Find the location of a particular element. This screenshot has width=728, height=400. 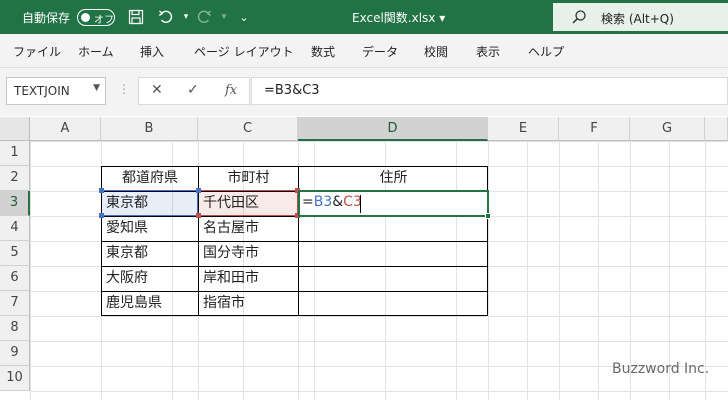

row-header-4: 4 is located at coordinates (15, 228).